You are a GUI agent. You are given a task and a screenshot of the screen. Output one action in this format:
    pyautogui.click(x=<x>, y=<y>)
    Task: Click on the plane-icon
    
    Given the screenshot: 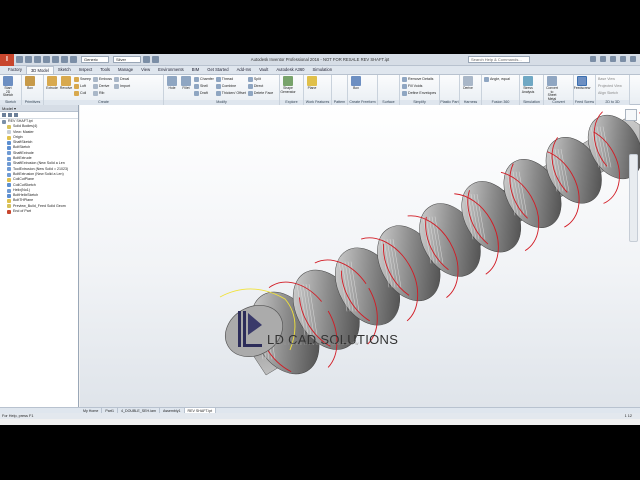 What is the action you would take?
    pyautogui.click(x=312, y=81)
    